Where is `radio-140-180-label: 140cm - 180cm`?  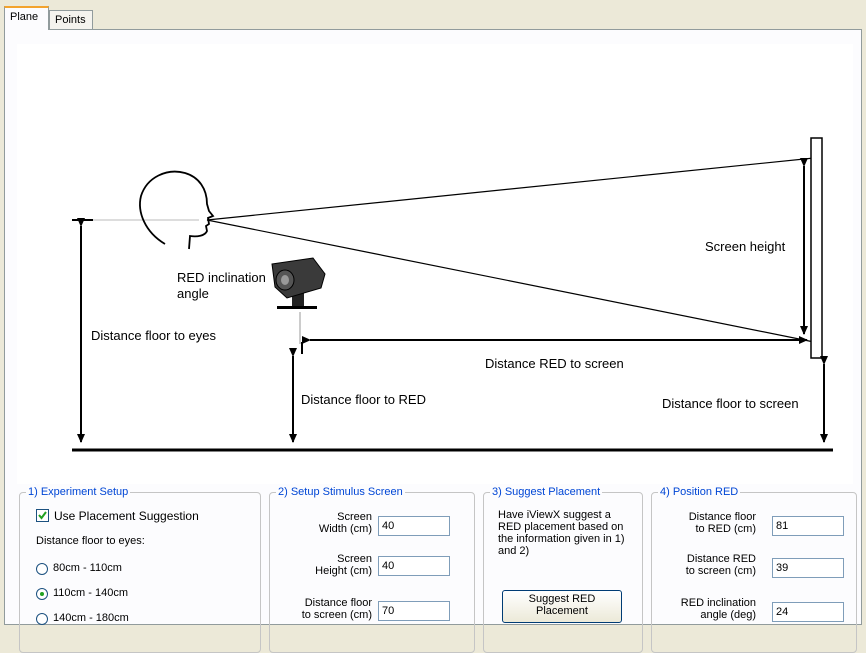 radio-140-180-label: 140cm - 180cm is located at coordinates (91, 618).